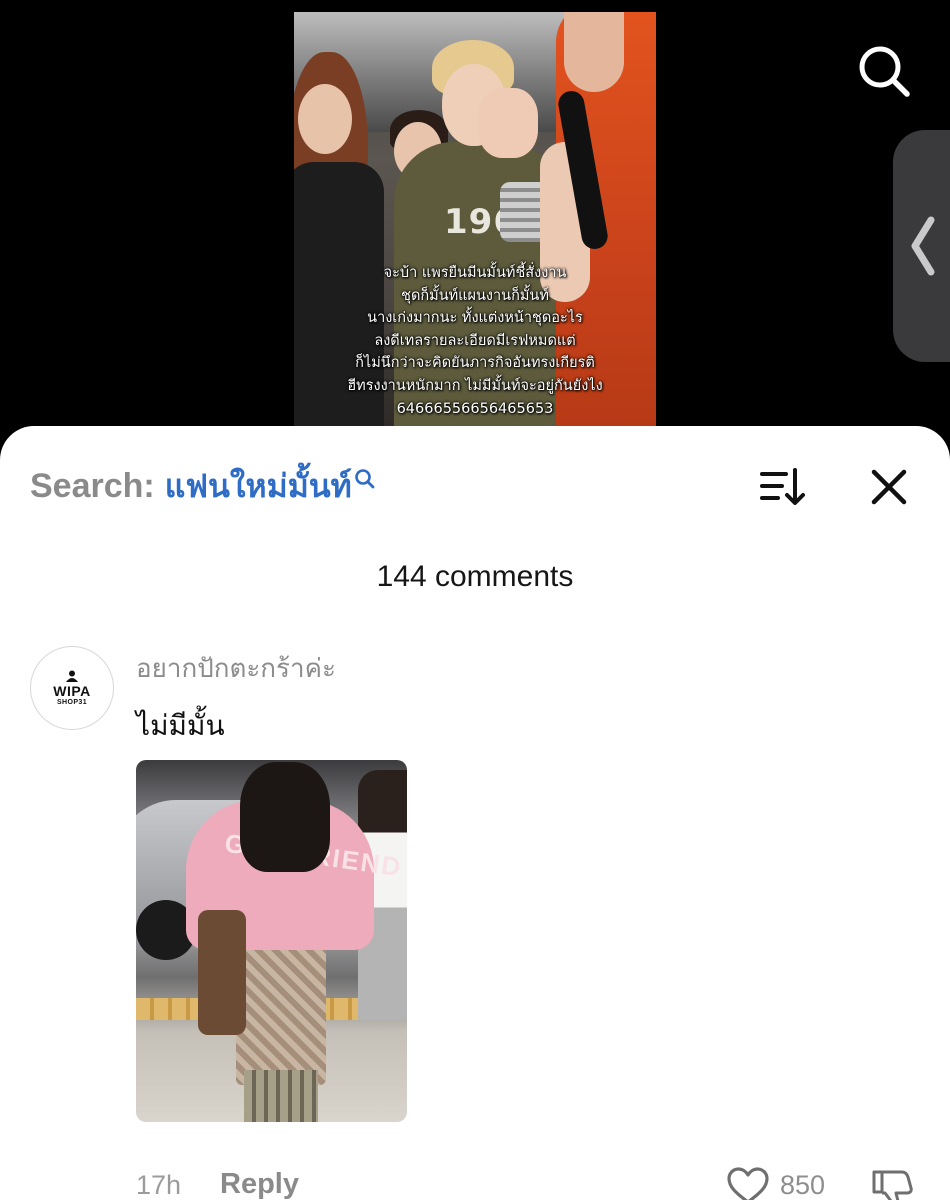  I want to click on chevron-left-icon, so click(923, 246).